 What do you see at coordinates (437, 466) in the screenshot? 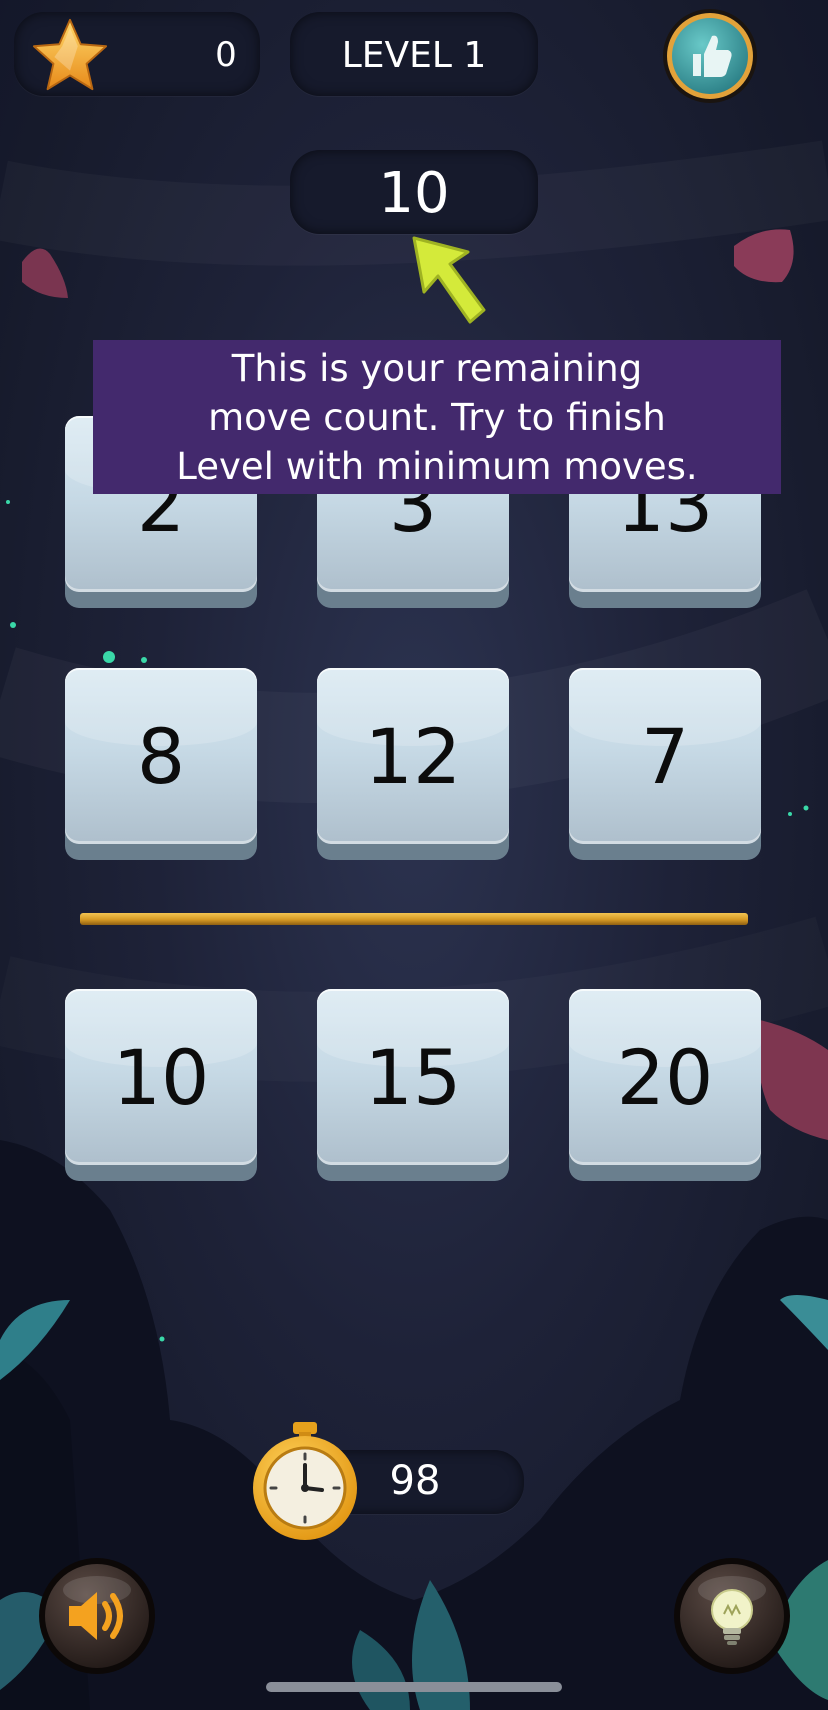
I see `tooltip-line: Level with minimum moves.` at bounding box center [437, 466].